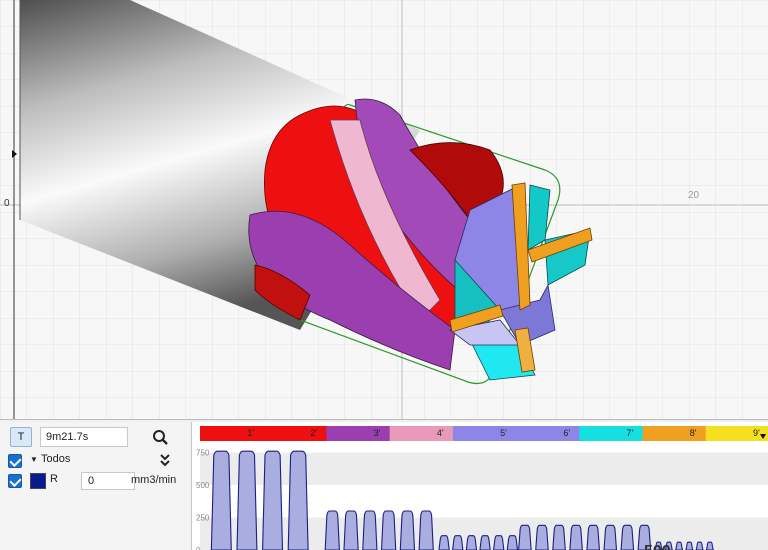  I want to click on x-axis-tick-label: 20, so click(694, 195).